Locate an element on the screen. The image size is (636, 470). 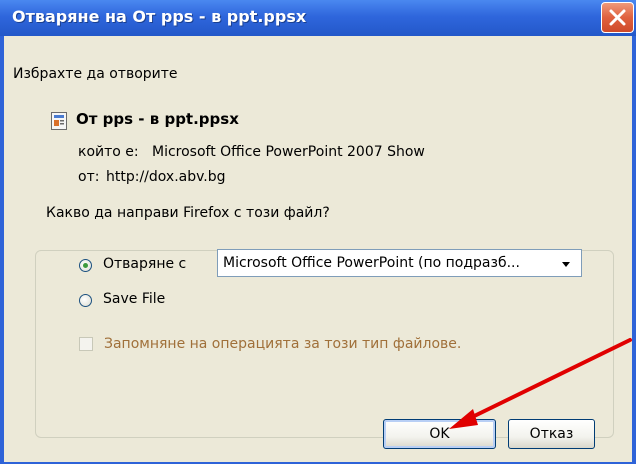
red-annotation-arrow is located at coordinates (540, 383).